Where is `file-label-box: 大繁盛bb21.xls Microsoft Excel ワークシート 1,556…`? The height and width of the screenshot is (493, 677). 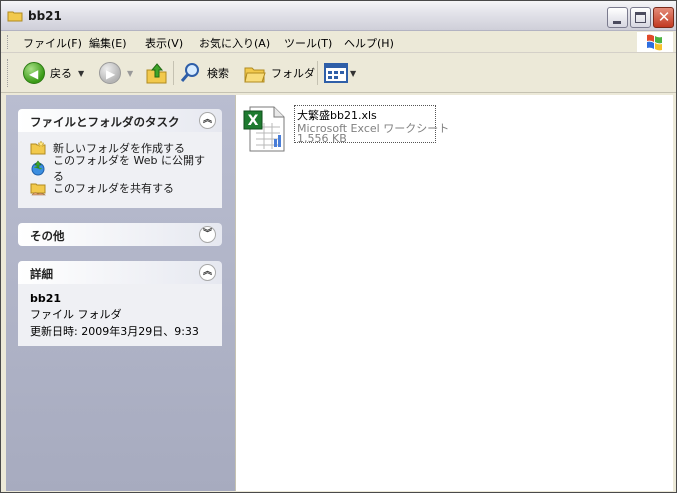 file-label-box: 大繁盛bb21.xls Microsoft Excel ワークシート 1,556… is located at coordinates (371, 125).